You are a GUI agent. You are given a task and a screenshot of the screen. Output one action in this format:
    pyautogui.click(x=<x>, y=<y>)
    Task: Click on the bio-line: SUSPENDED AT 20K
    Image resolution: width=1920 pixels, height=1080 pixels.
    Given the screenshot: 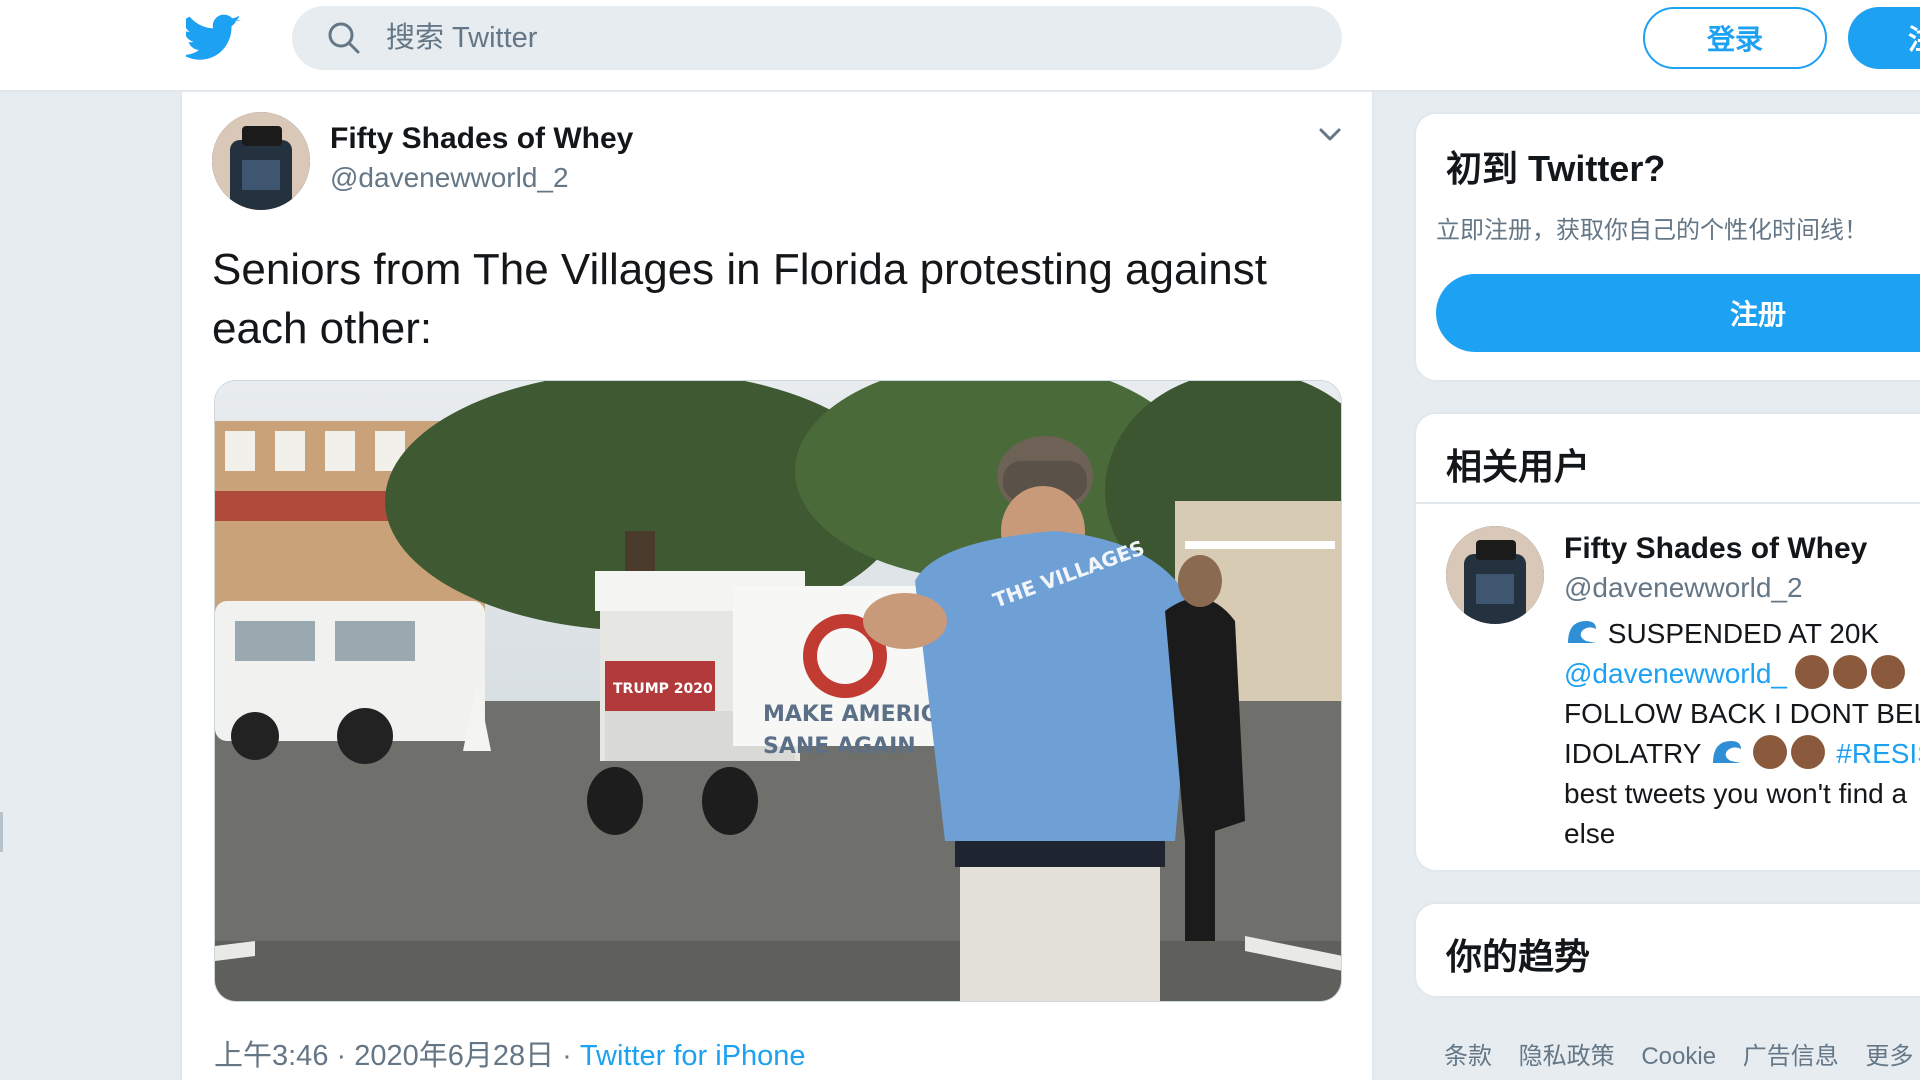 What is the action you would take?
    pyautogui.click(x=1742, y=634)
    